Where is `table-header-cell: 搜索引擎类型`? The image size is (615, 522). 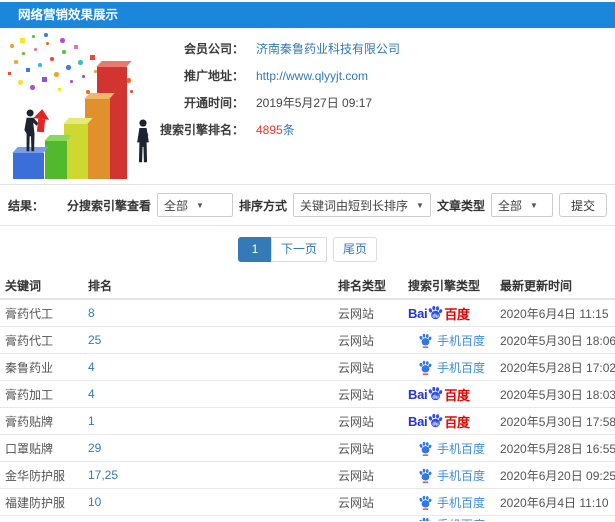
table-header-cell: 搜索引擎类型 is located at coordinates (444, 285).